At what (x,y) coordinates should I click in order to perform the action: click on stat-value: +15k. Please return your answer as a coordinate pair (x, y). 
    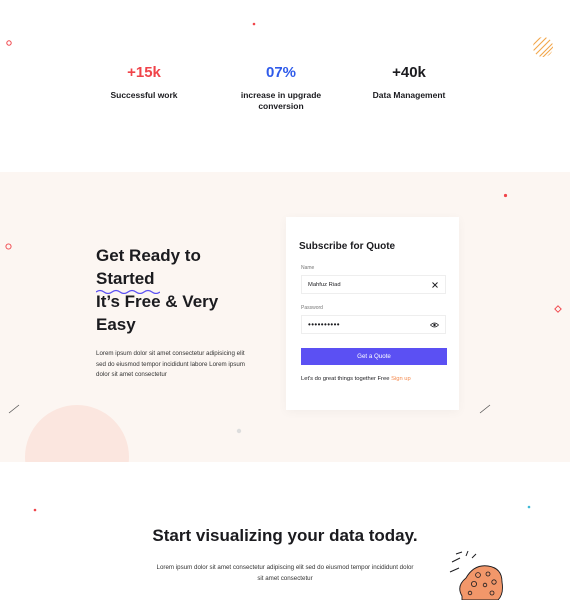
    Looking at the image, I should click on (144, 72).